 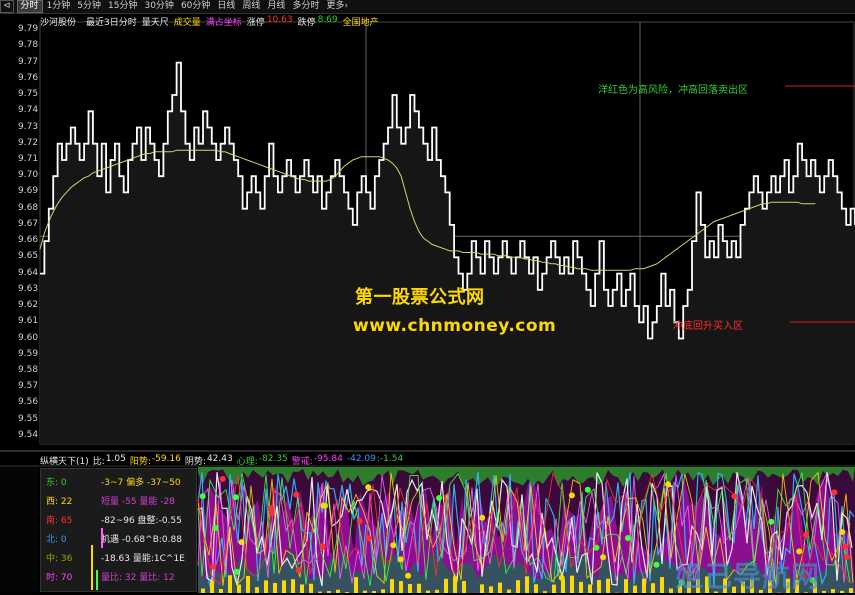 What do you see at coordinates (224, 21) in the screenshot?
I see `coord-label: 满占坐标` at bounding box center [224, 21].